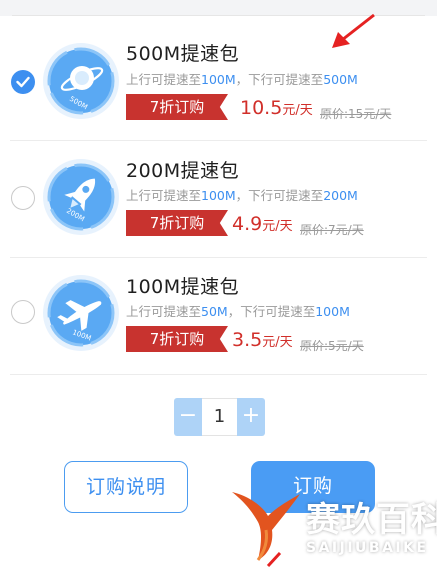 This screenshot has width=437, height=568. Describe the element at coordinates (340, 195) in the screenshot. I see `download-speed: 200M` at that location.